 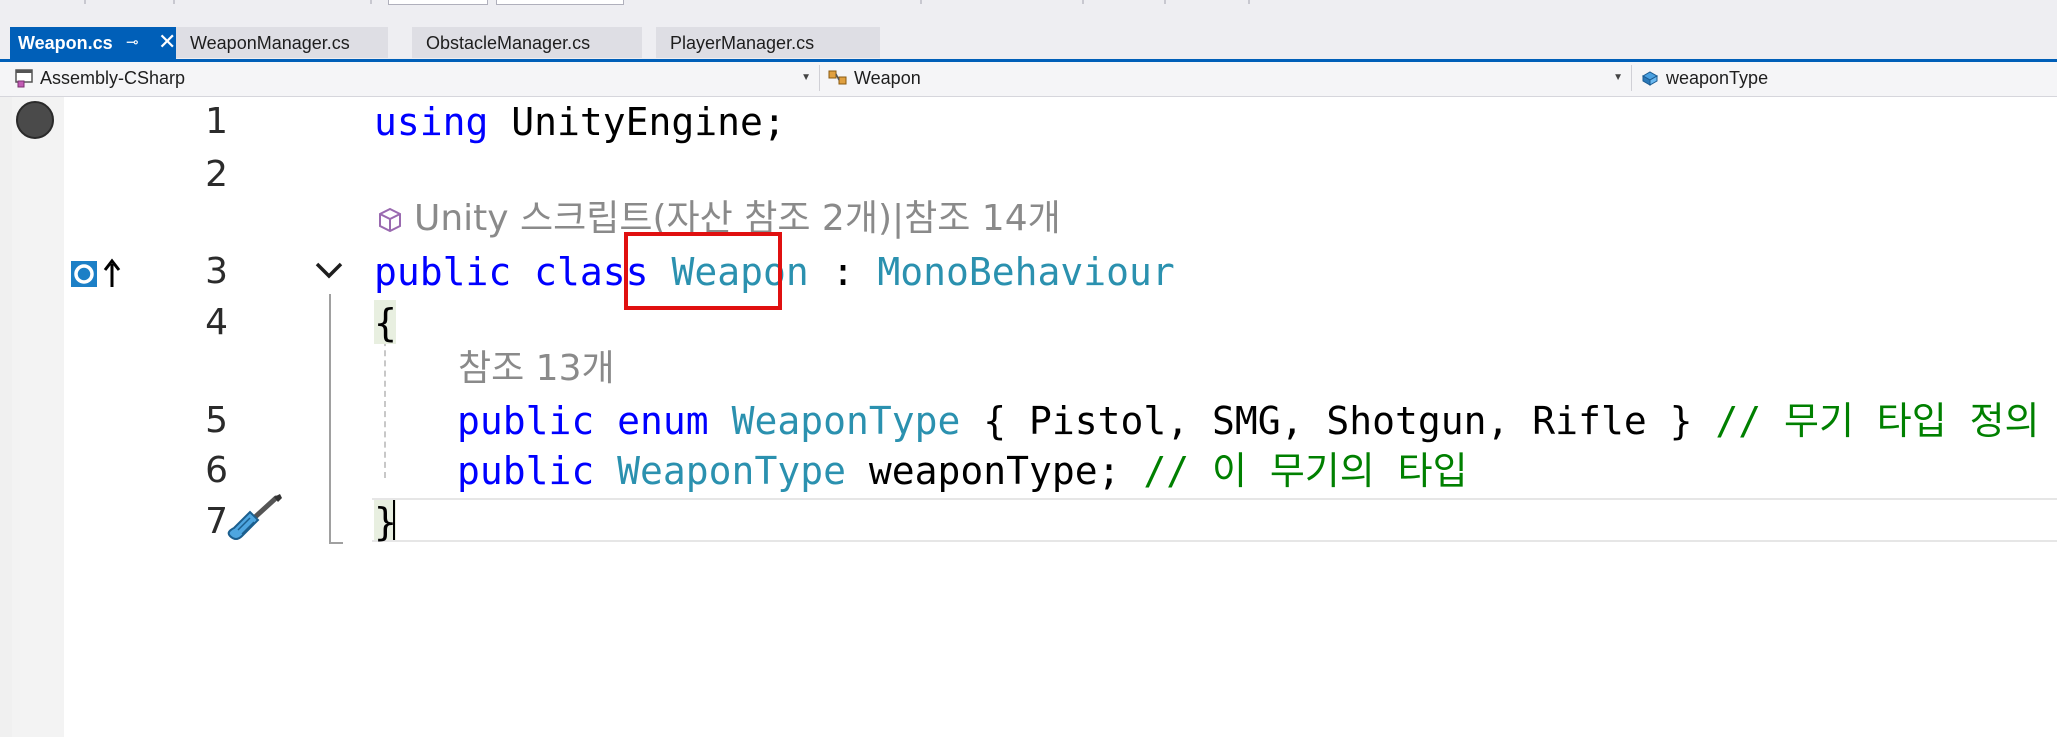 What do you see at coordinates (1214, 520) in the screenshot?
I see `current-line-highlight` at bounding box center [1214, 520].